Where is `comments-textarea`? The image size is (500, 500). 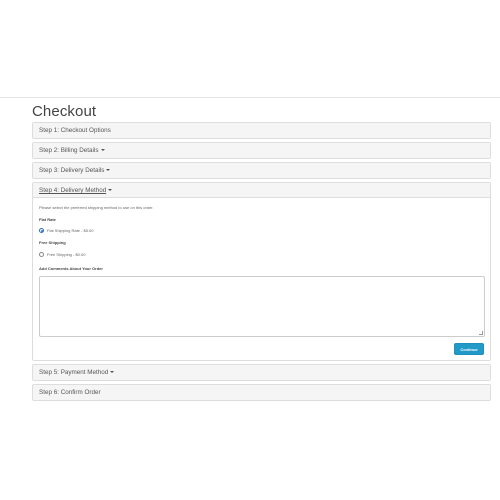
comments-textarea is located at coordinates (262, 306).